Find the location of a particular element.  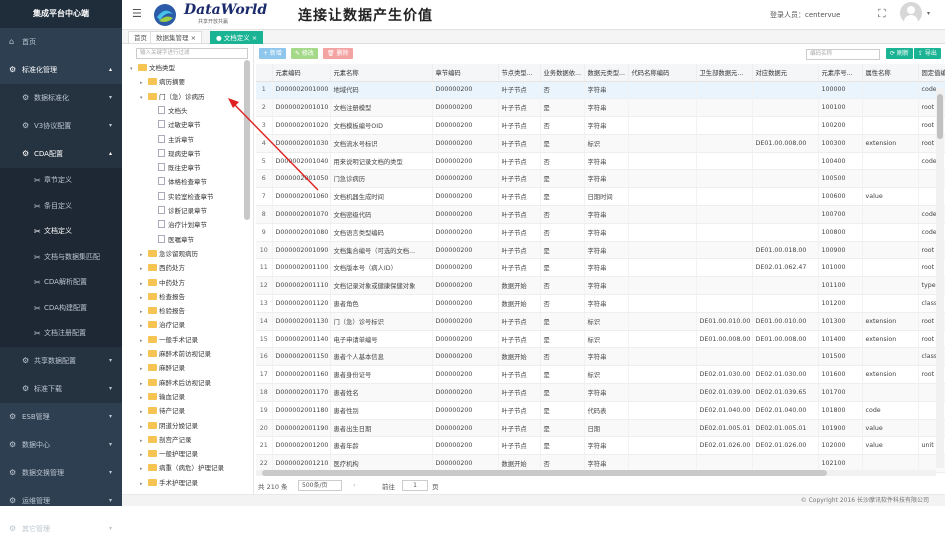

prev-page-icon: ‹ is located at coordinates (354, 485).